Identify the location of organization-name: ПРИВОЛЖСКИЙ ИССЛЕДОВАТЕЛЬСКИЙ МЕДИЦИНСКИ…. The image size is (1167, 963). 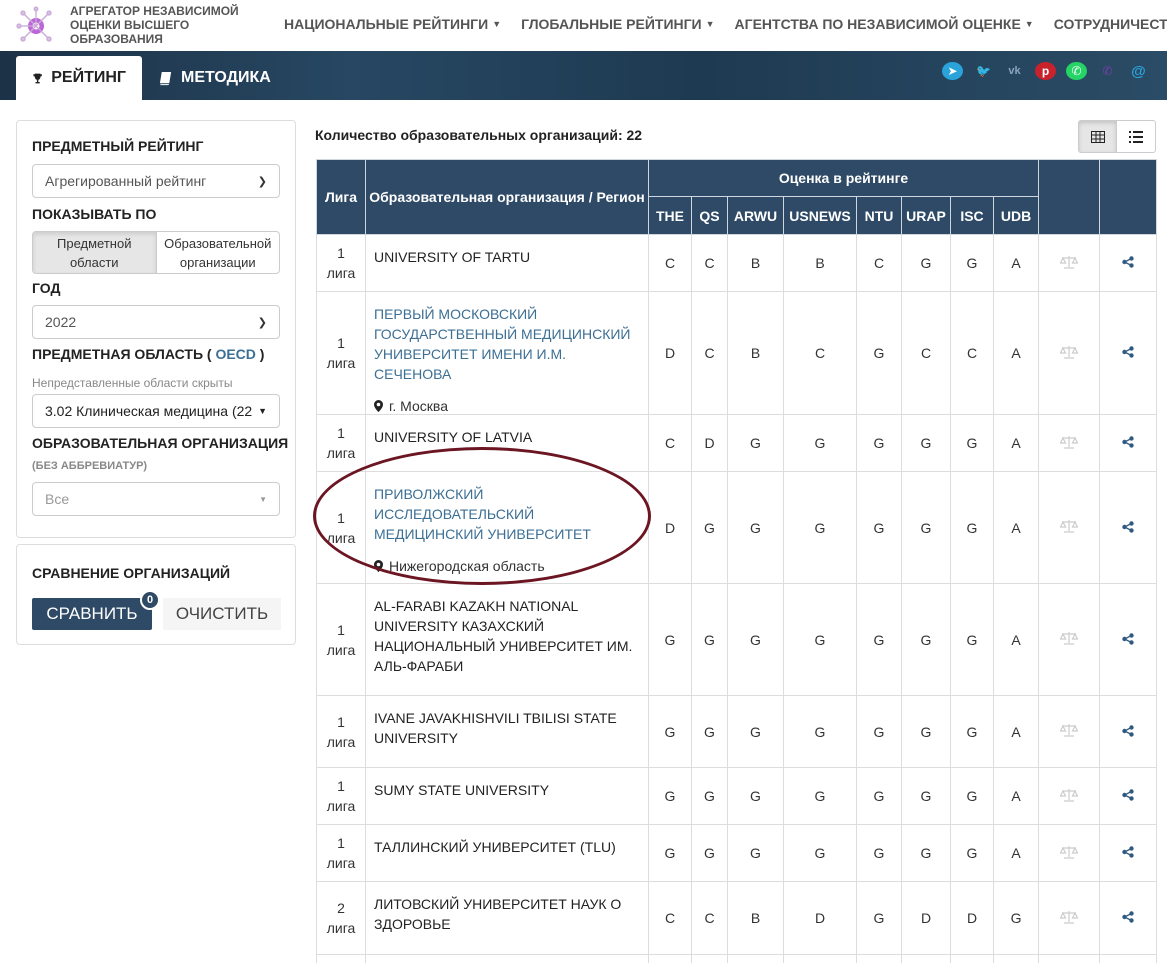
(507, 514).